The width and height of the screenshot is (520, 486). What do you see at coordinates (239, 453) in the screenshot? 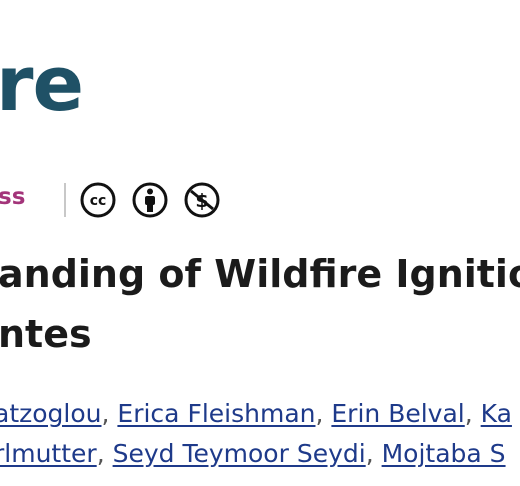
I see `author-link: Seyd Teymoor Seydi` at bounding box center [239, 453].